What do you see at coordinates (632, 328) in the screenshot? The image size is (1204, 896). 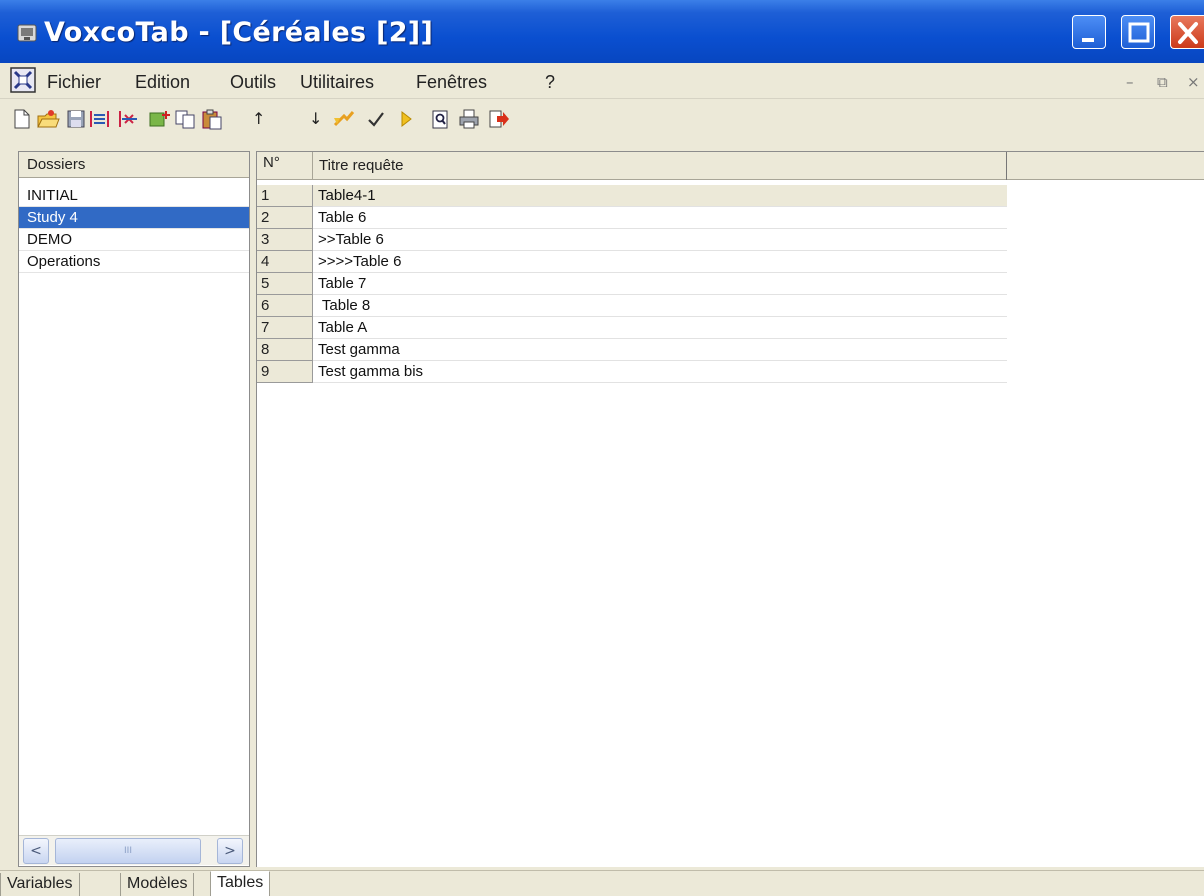 I see `table-row: 7 Table A` at bounding box center [632, 328].